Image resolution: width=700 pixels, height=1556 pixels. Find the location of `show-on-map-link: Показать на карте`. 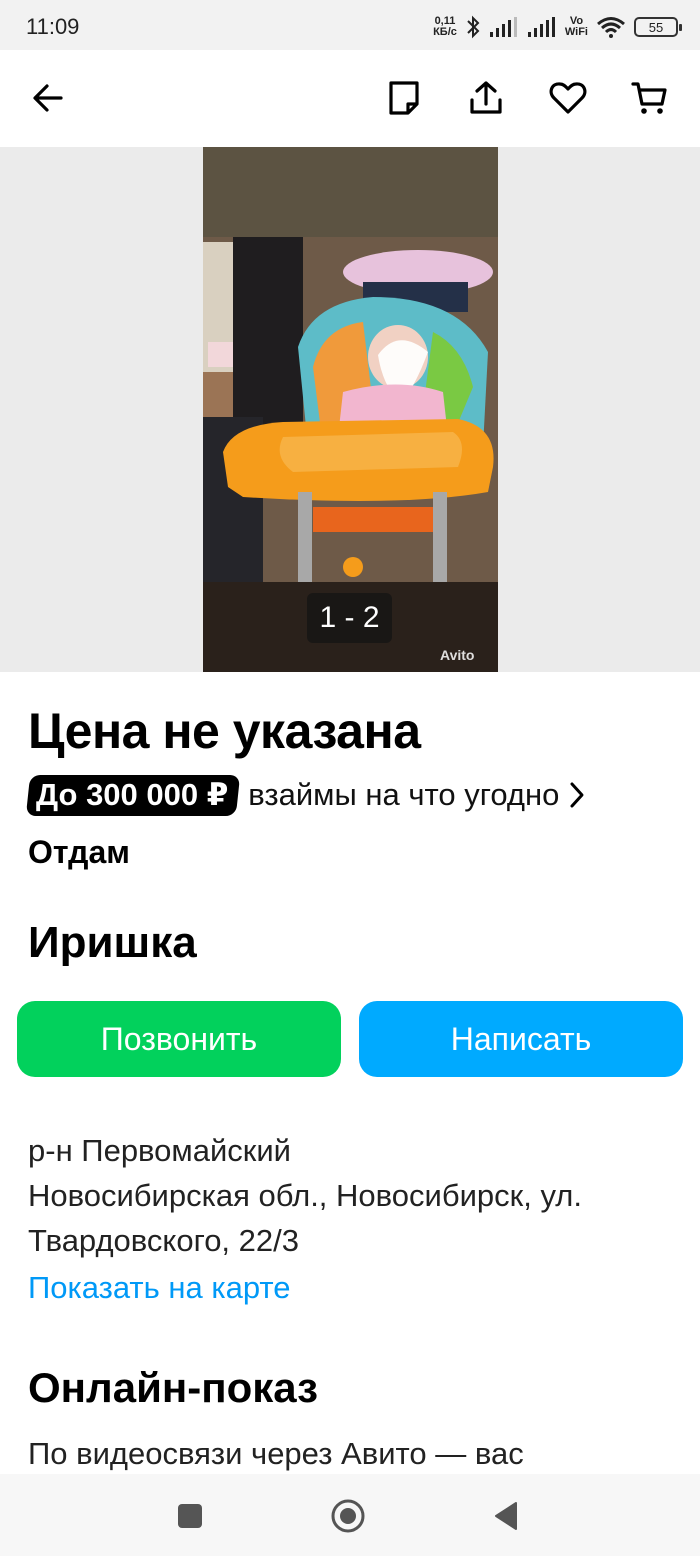

show-on-map-link: Показать на карте is located at coordinates (159, 1288).